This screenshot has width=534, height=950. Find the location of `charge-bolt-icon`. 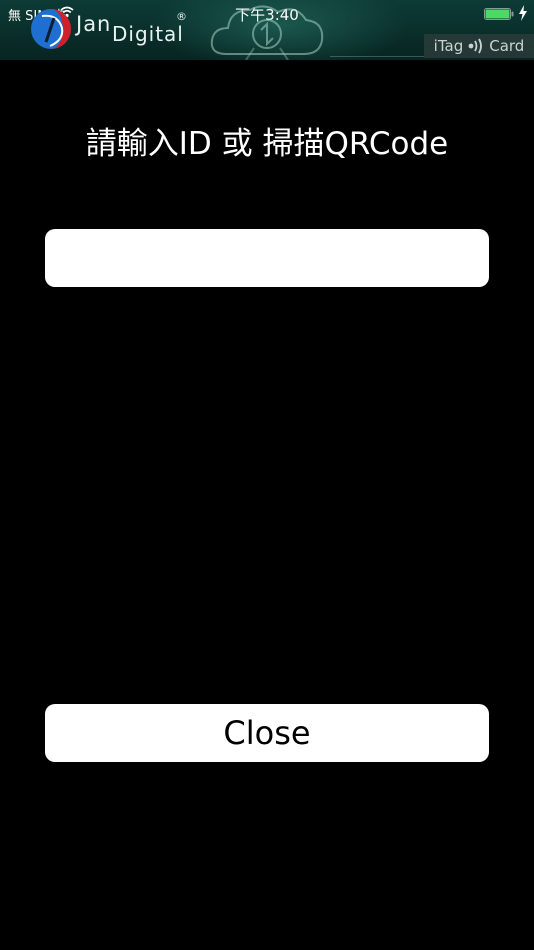

charge-bolt-icon is located at coordinates (523, 13).